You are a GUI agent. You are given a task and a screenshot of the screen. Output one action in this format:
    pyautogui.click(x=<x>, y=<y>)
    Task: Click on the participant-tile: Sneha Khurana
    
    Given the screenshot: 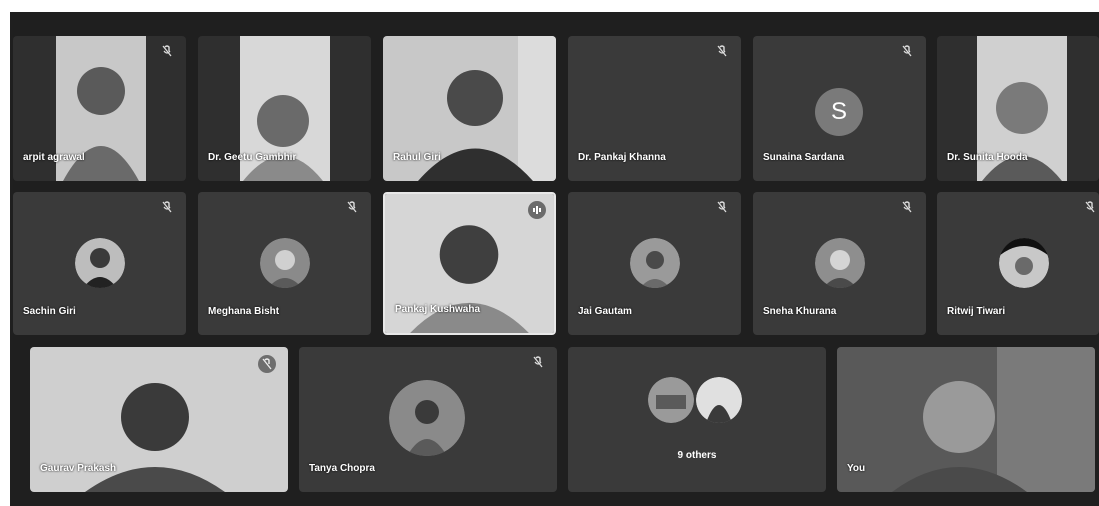 What is the action you would take?
    pyautogui.click(x=839, y=263)
    